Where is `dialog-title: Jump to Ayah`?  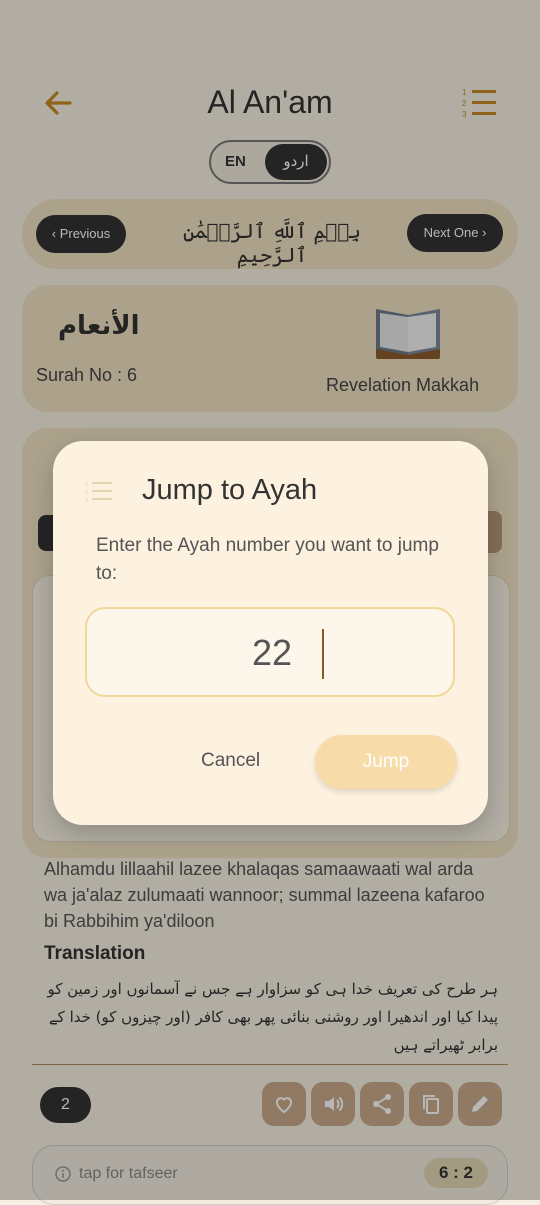
dialog-title: Jump to Ayah is located at coordinates (230, 490).